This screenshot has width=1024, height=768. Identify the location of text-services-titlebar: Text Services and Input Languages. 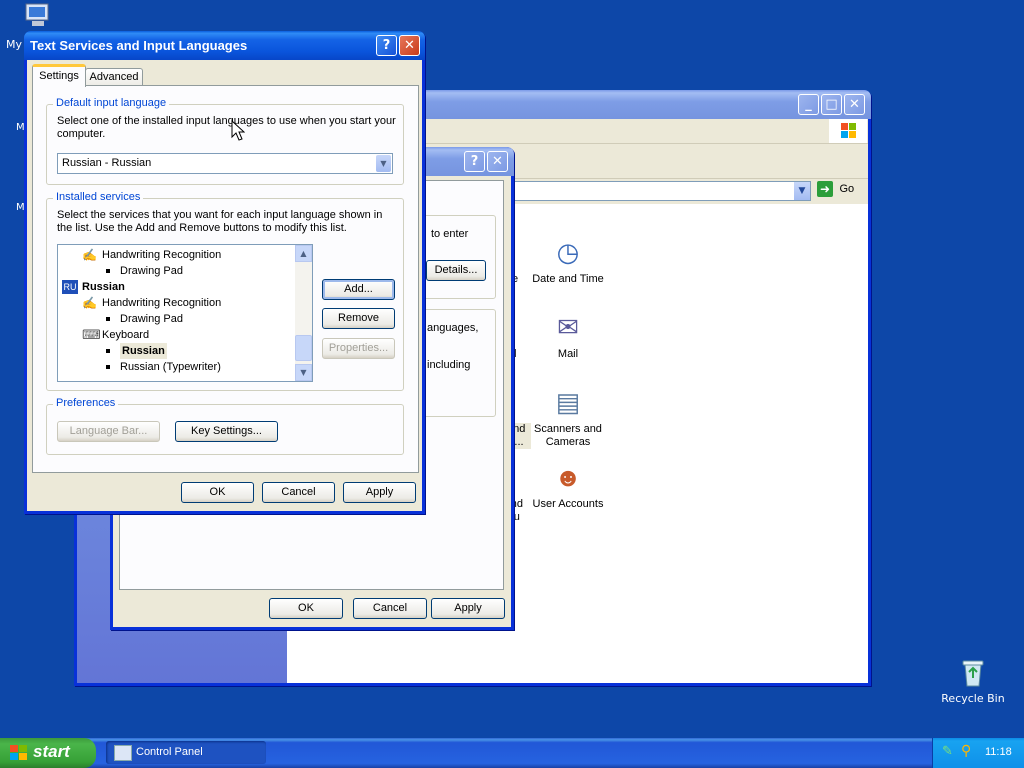
(224, 45).